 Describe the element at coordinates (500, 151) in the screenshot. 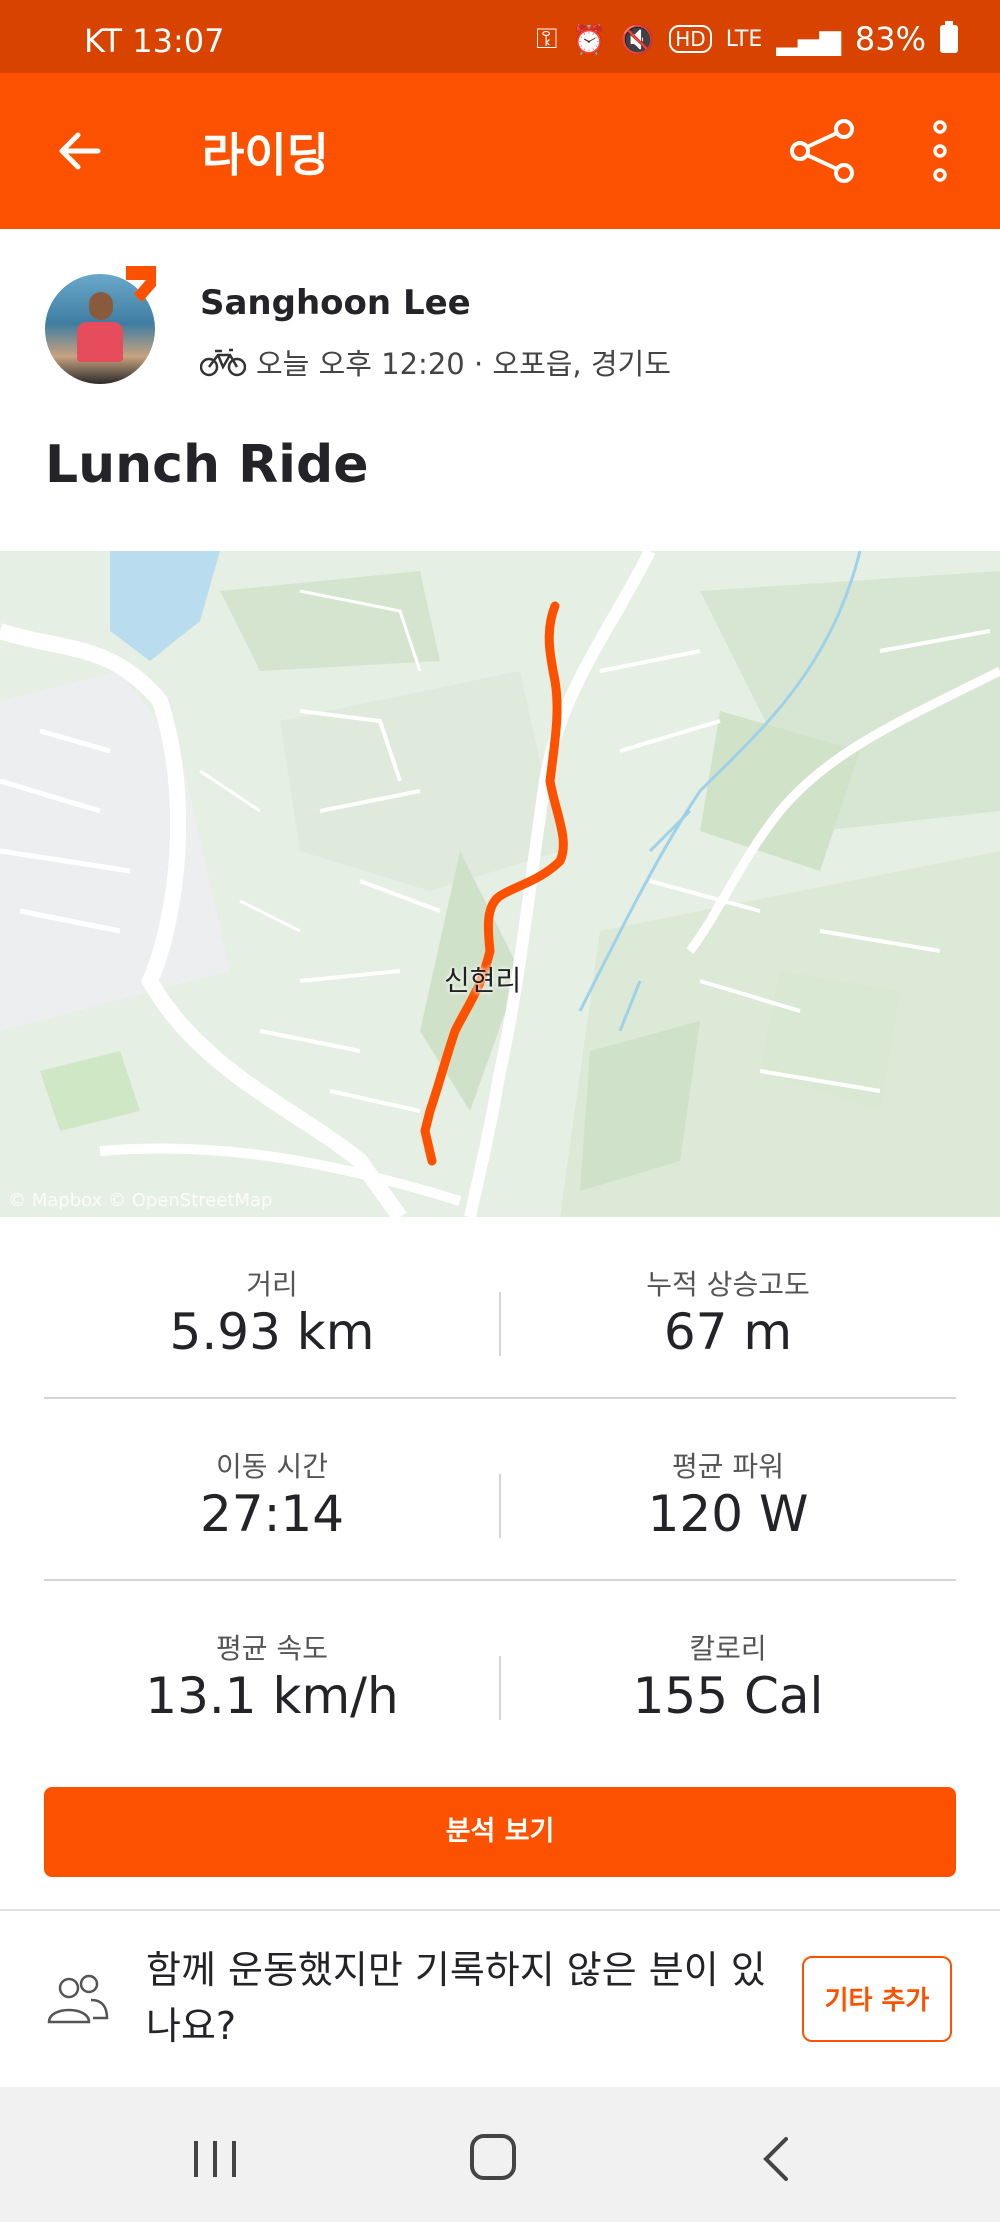

I see `app-bar: 라이딩` at that location.